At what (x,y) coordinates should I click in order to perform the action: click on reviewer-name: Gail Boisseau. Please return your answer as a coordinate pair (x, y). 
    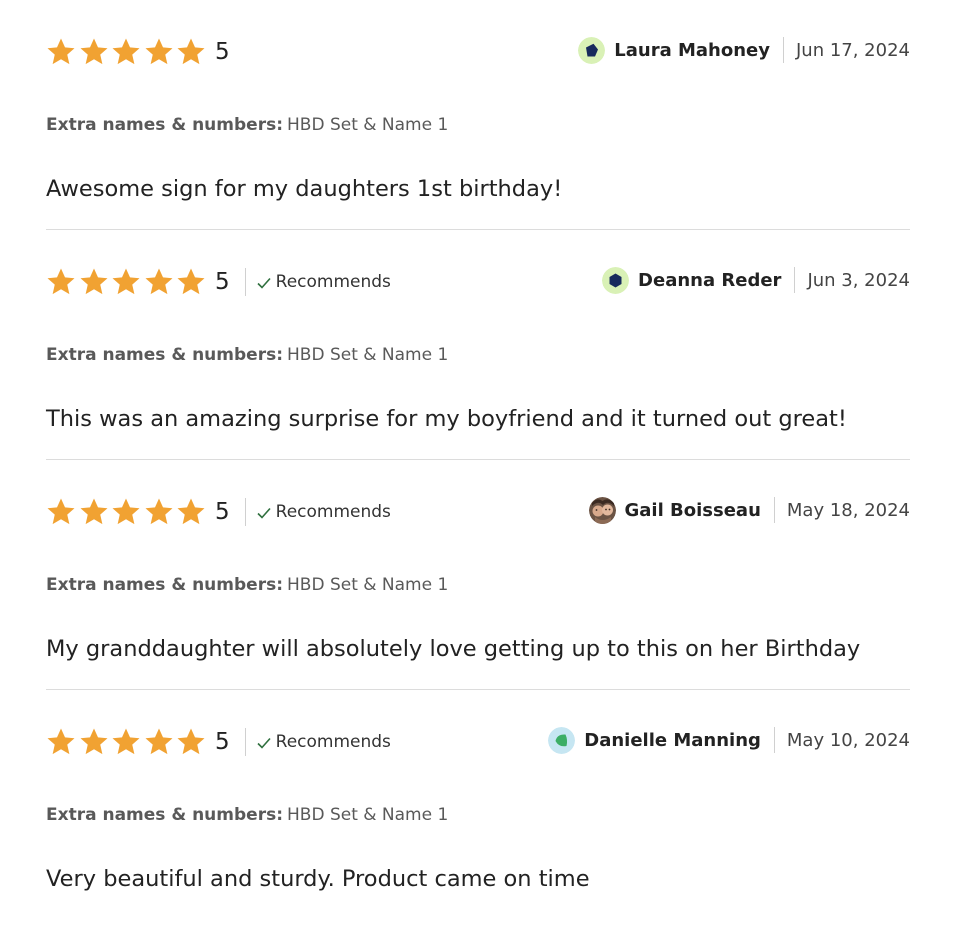
    Looking at the image, I should click on (693, 510).